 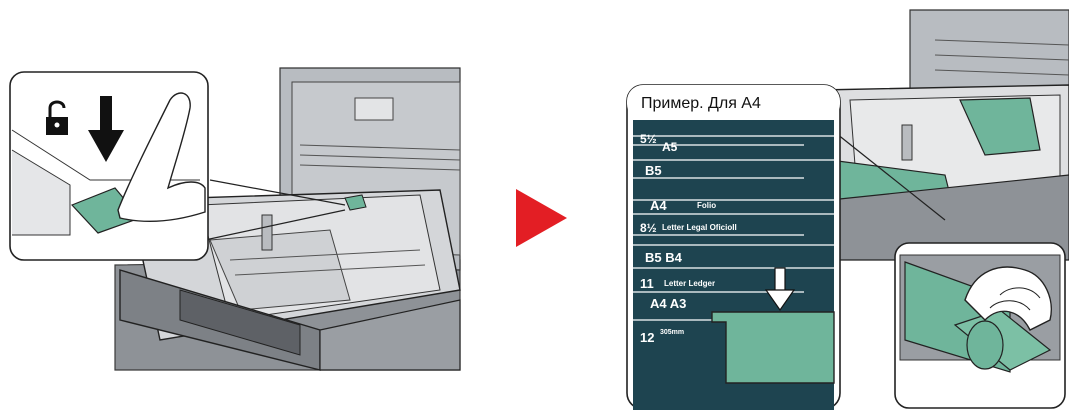 What do you see at coordinates (653, 170) in the screenshot?
I see `scale-row-label-2: B5` at bounding box center [653, 170].